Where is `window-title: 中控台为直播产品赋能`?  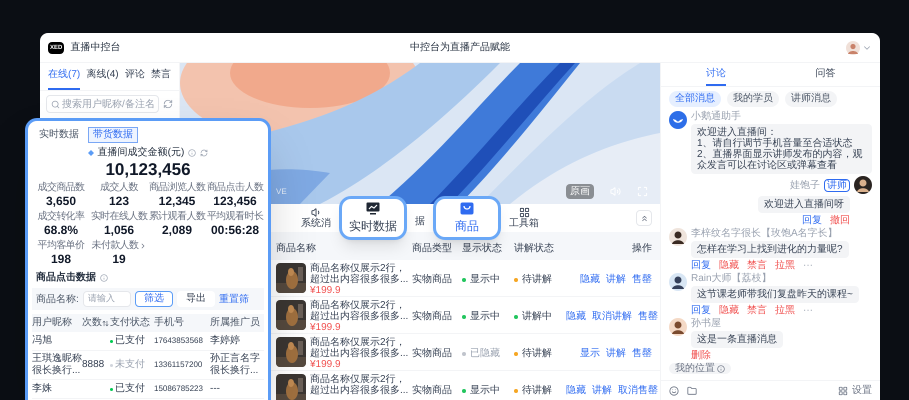
window-title: 中控台为直播产品赋能 is located at coordinates (460, 47).